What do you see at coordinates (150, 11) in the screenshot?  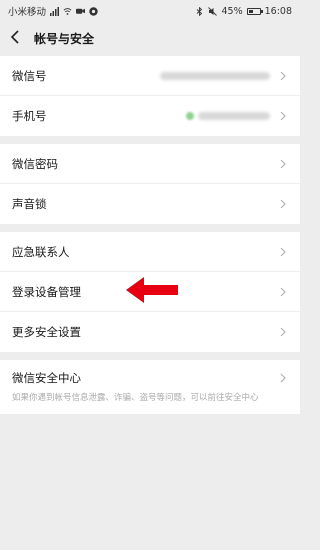 I see `status-bar: 小米移动 45% 16:08` at bounding box center [150, 11].